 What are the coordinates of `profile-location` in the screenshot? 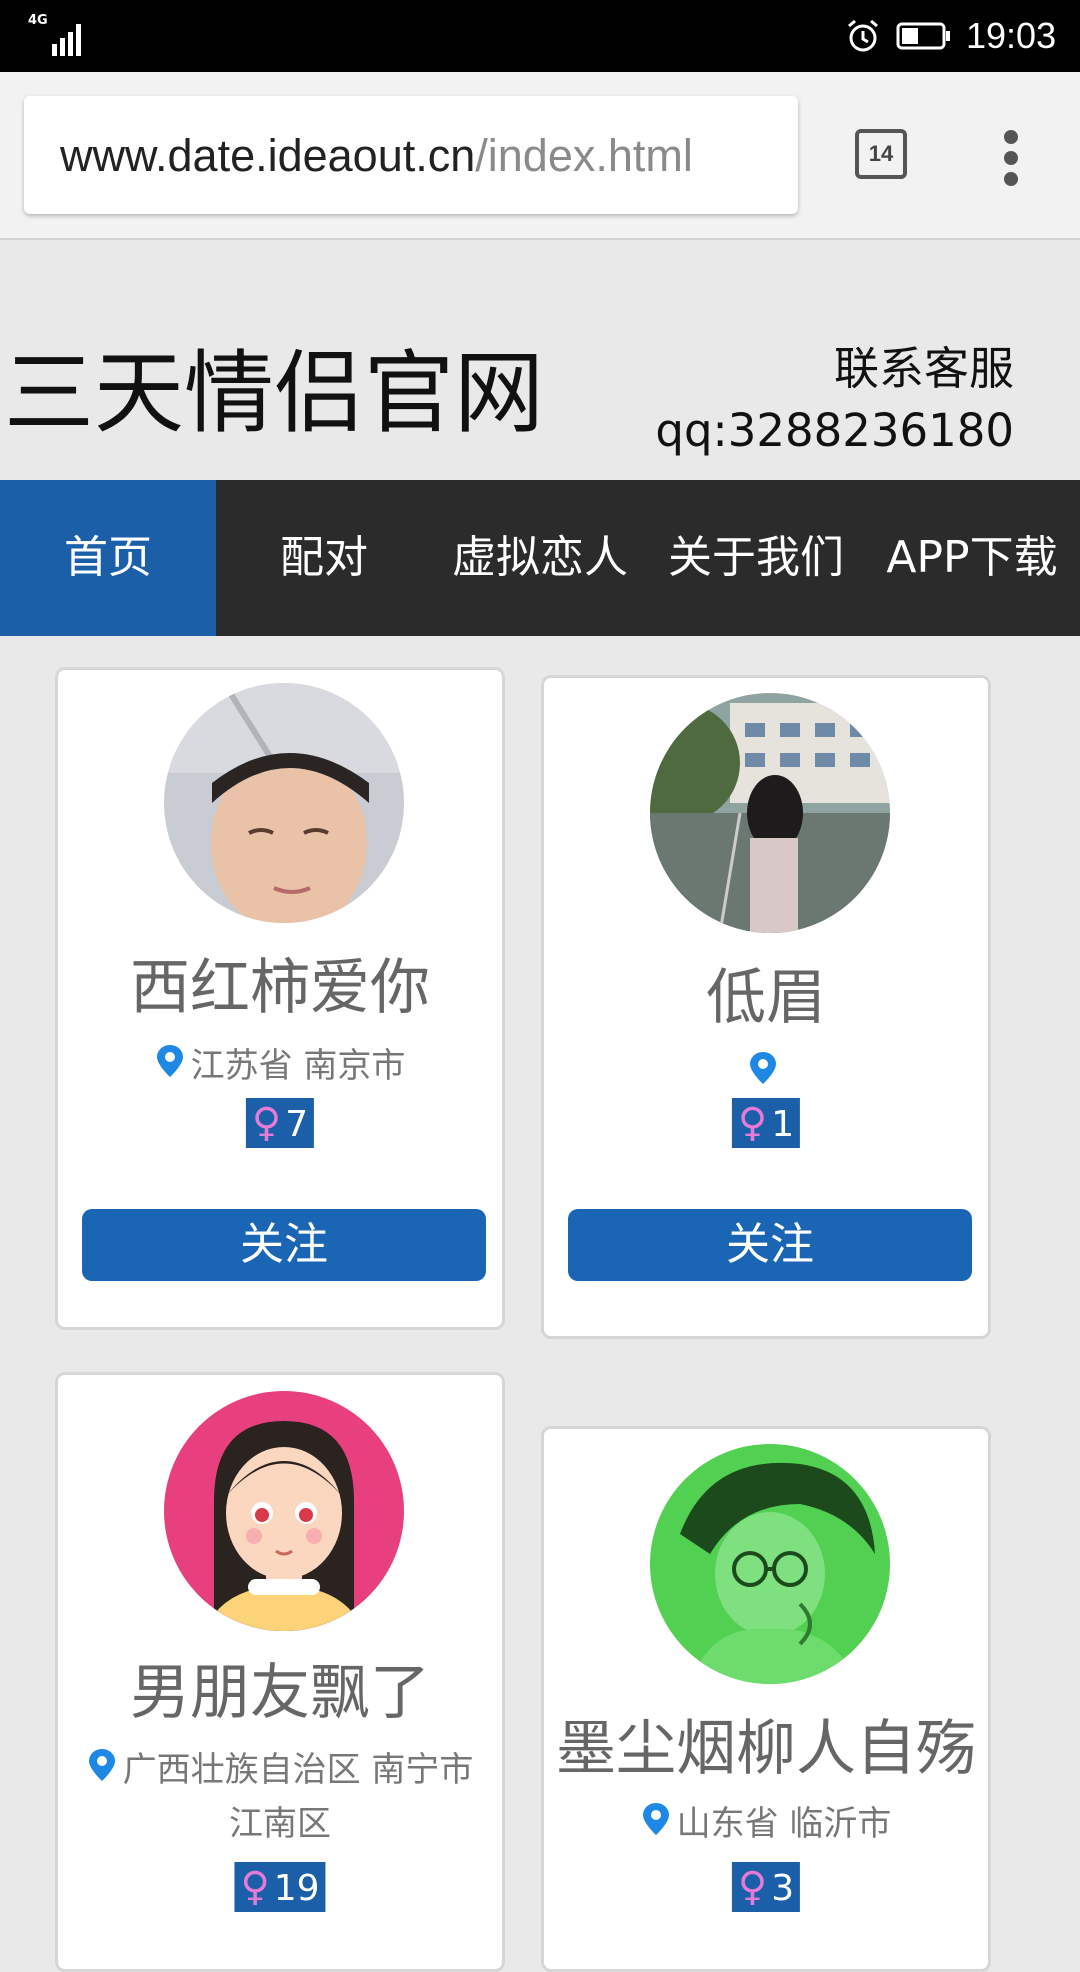 It's located at (766, 1073).